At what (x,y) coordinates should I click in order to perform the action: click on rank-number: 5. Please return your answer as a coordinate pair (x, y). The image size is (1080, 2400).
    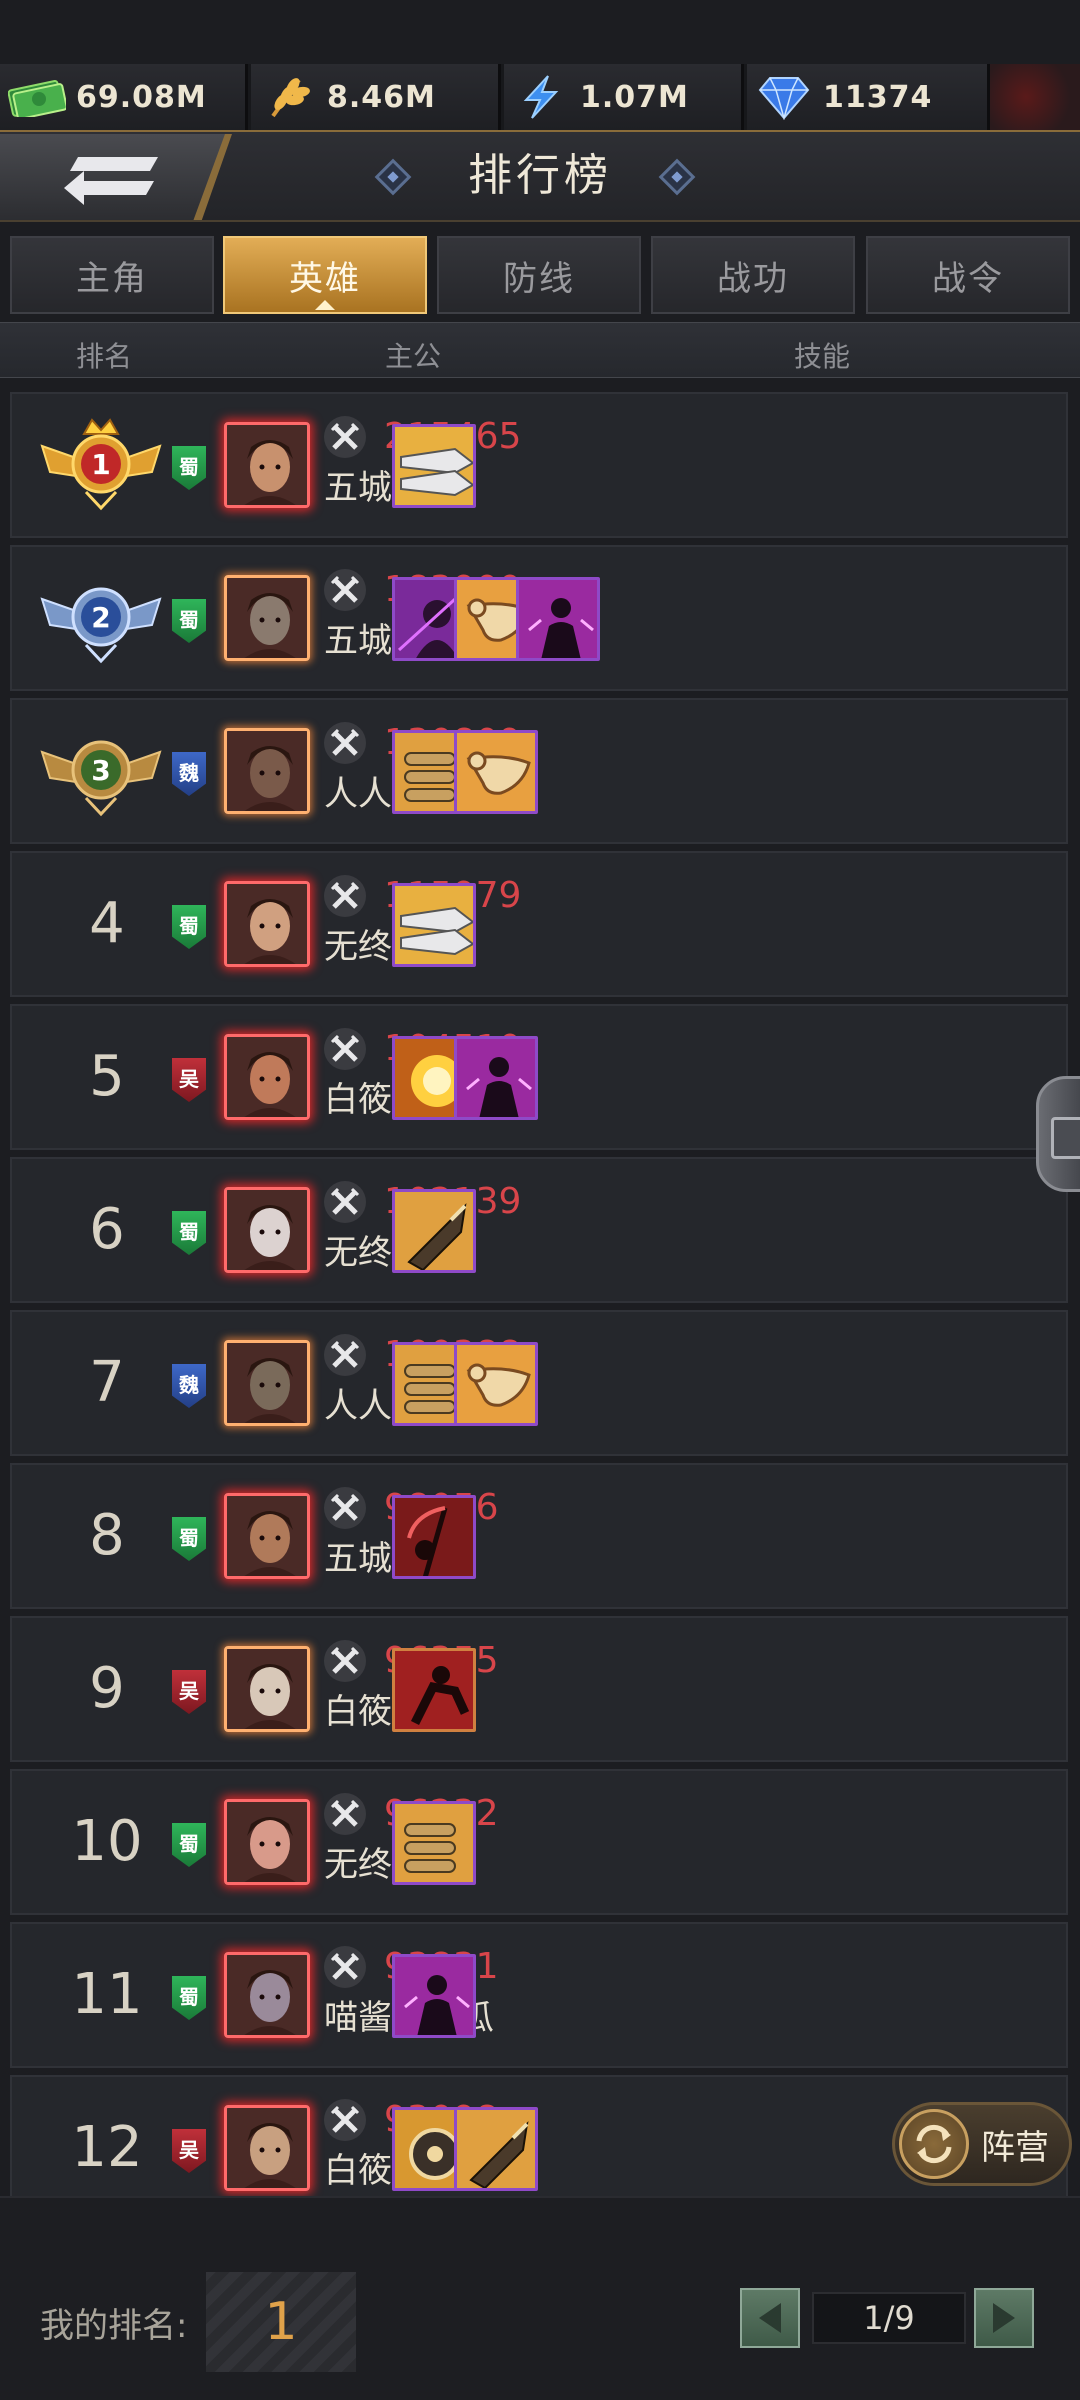
    Looking at the image, I should click on (107, 1076).